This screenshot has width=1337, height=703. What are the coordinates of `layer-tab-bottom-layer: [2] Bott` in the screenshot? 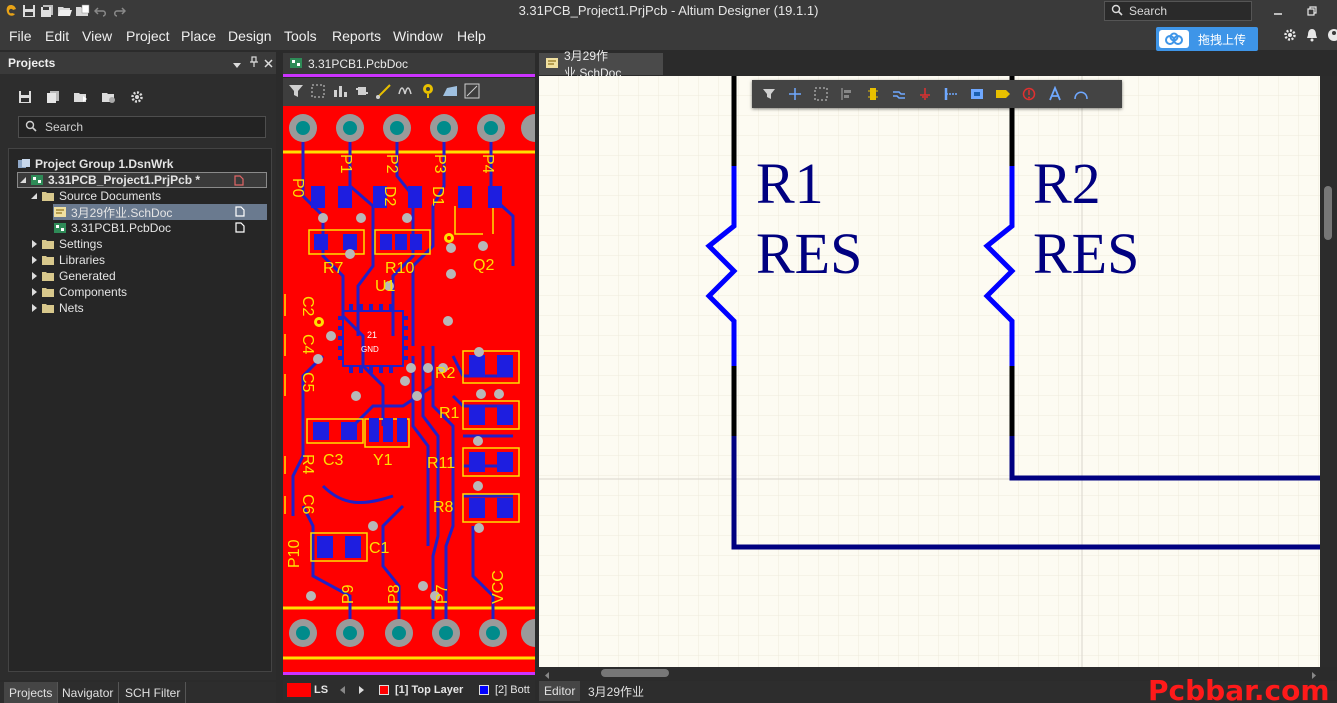 It's located at (504, 690).